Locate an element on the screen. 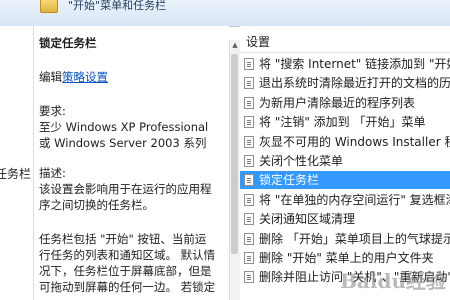  setting-row: 为新用户清除最近的程序列表 is located at coordinates (345, 103).